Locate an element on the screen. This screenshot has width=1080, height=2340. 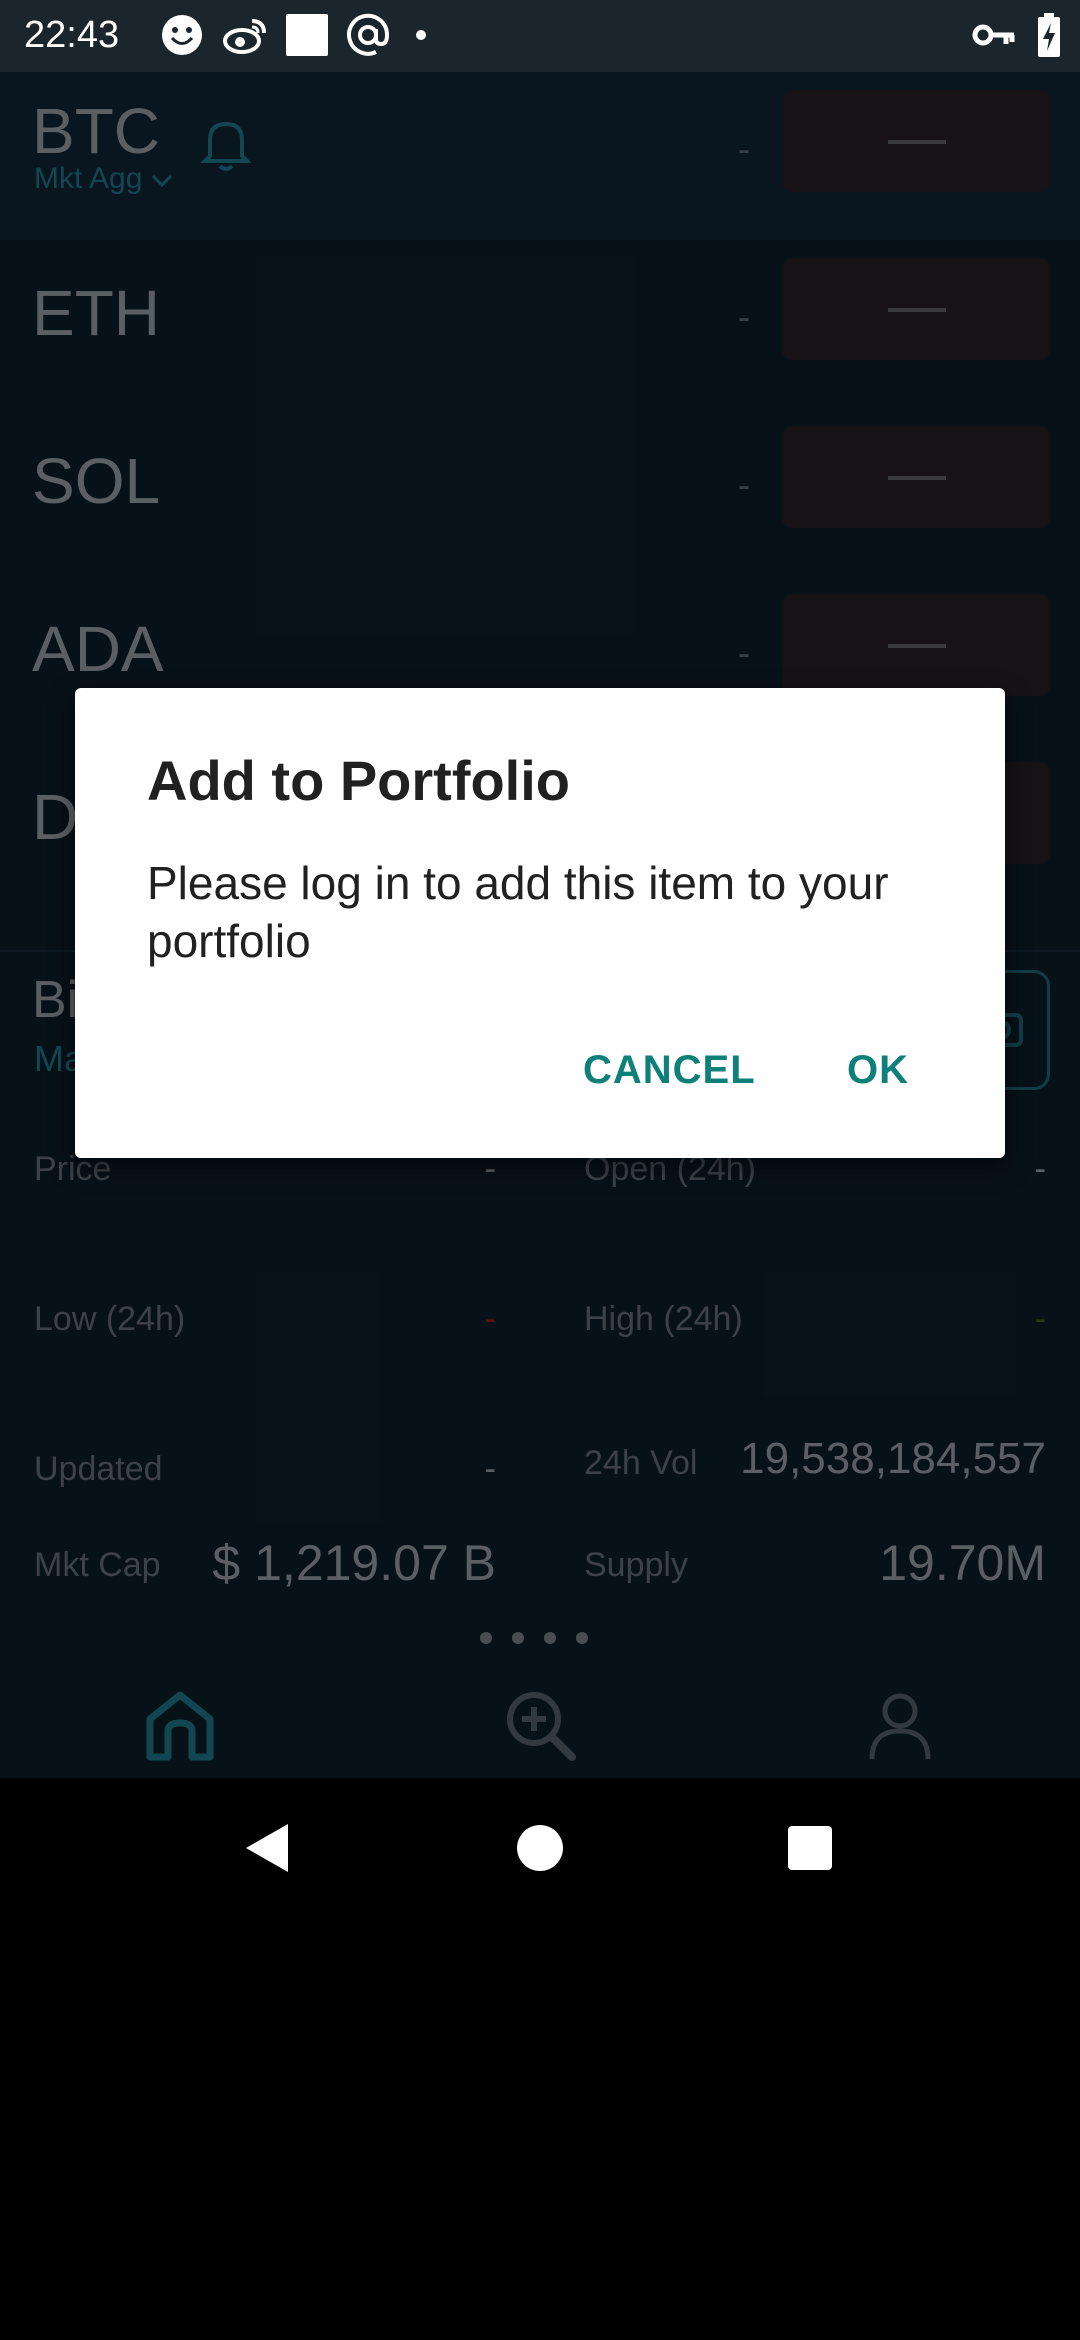
home-circle-icon is located at coordinates (540, 1848).